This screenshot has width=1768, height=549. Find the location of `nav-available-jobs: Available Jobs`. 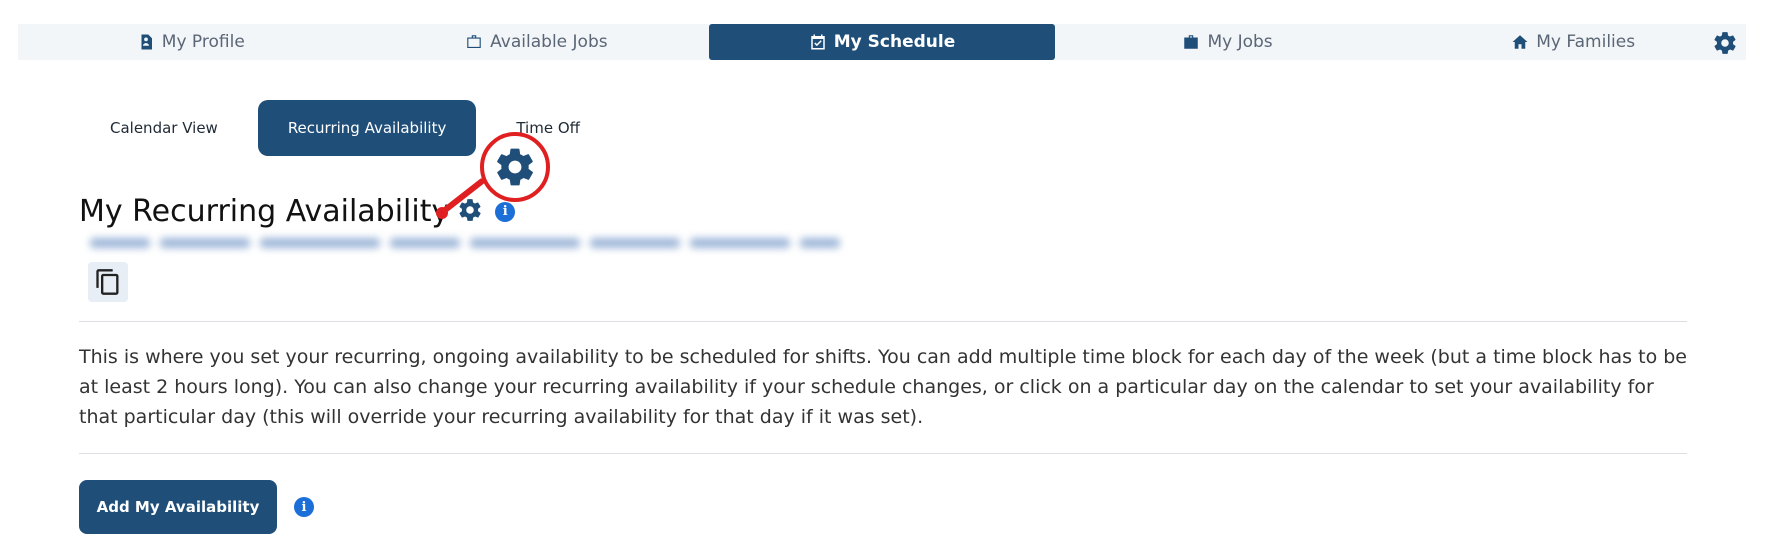

nav-available-jobs: Available Jobs is located at coordinates (537, 42).